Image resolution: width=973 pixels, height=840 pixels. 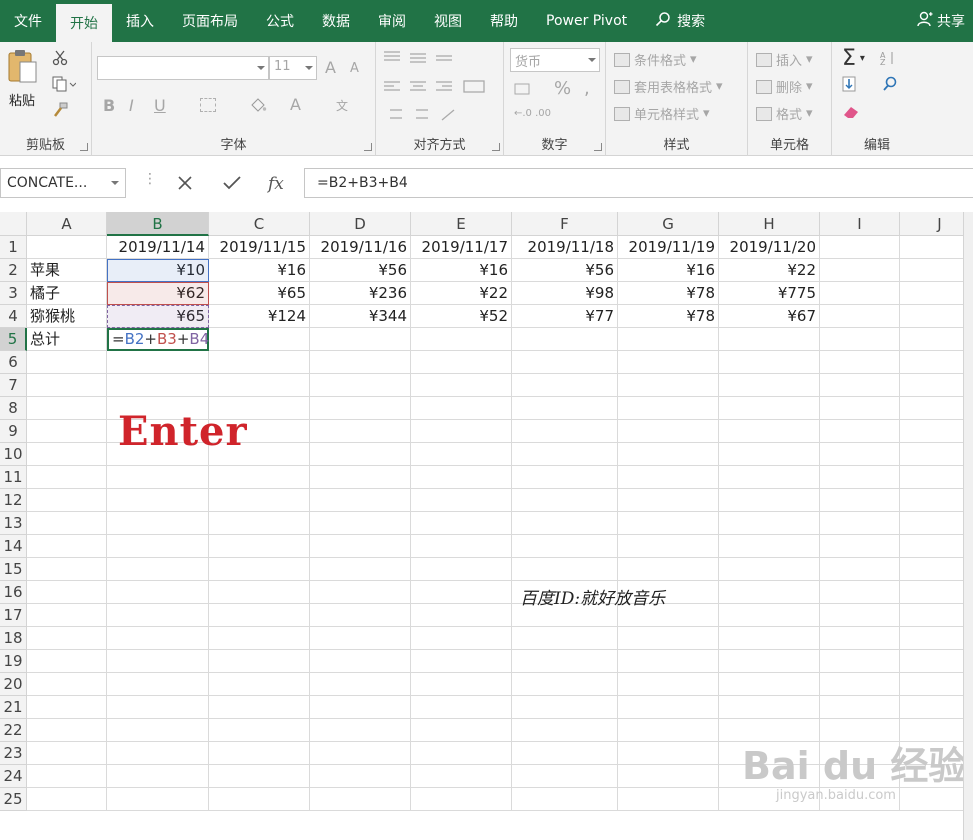 I want to click on indent-icon, so click(x=439, y=115).